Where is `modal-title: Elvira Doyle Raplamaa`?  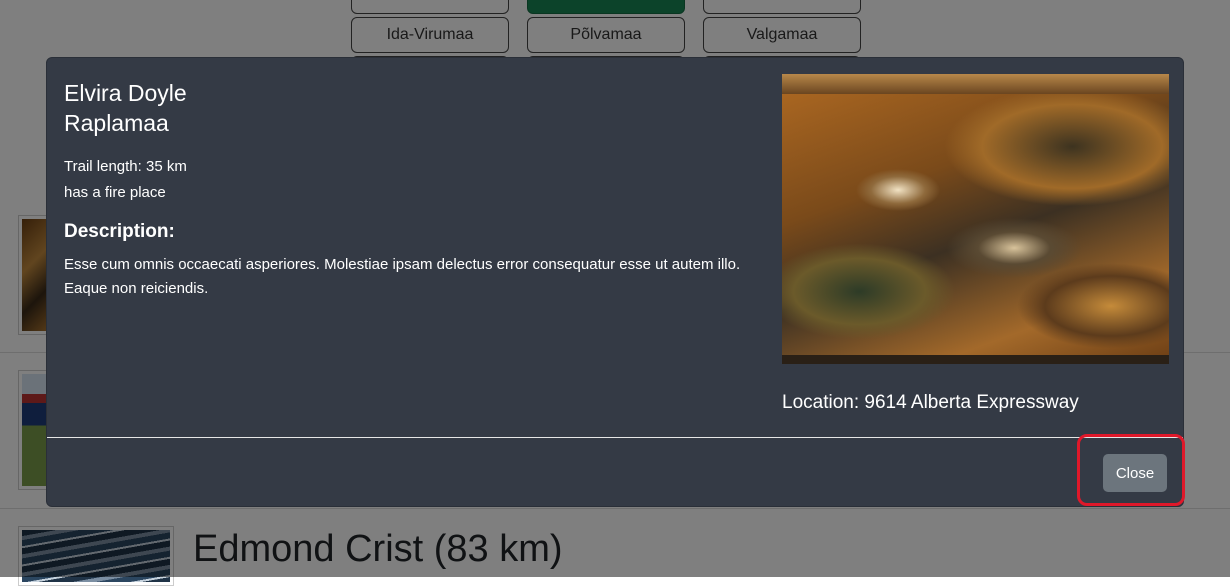 modal-title: Elvira Doyle Raplamaa is located at coordinates (421, 108).